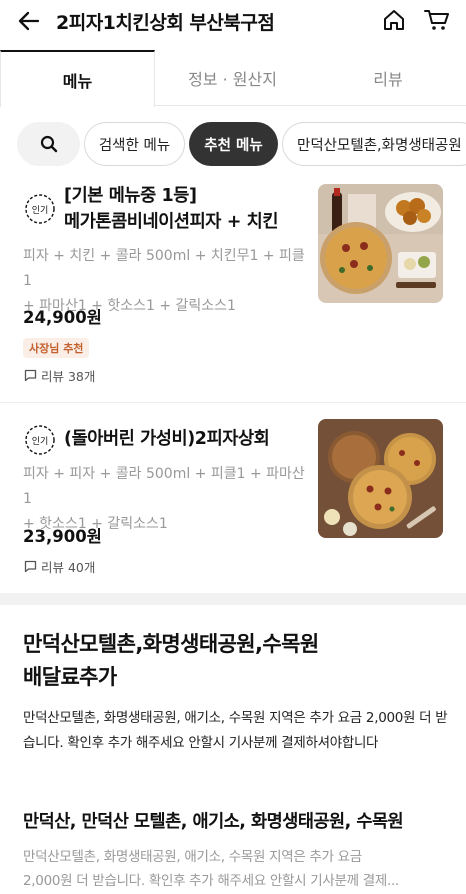 This screenshot has width=466, height=894. What do you see at coordinates (233, 661) in the screenshot?
I see `category-section-title: 만덕산모텔촌,화명생태공원,수목원 배달료추가` at bounding box center [233, 661].